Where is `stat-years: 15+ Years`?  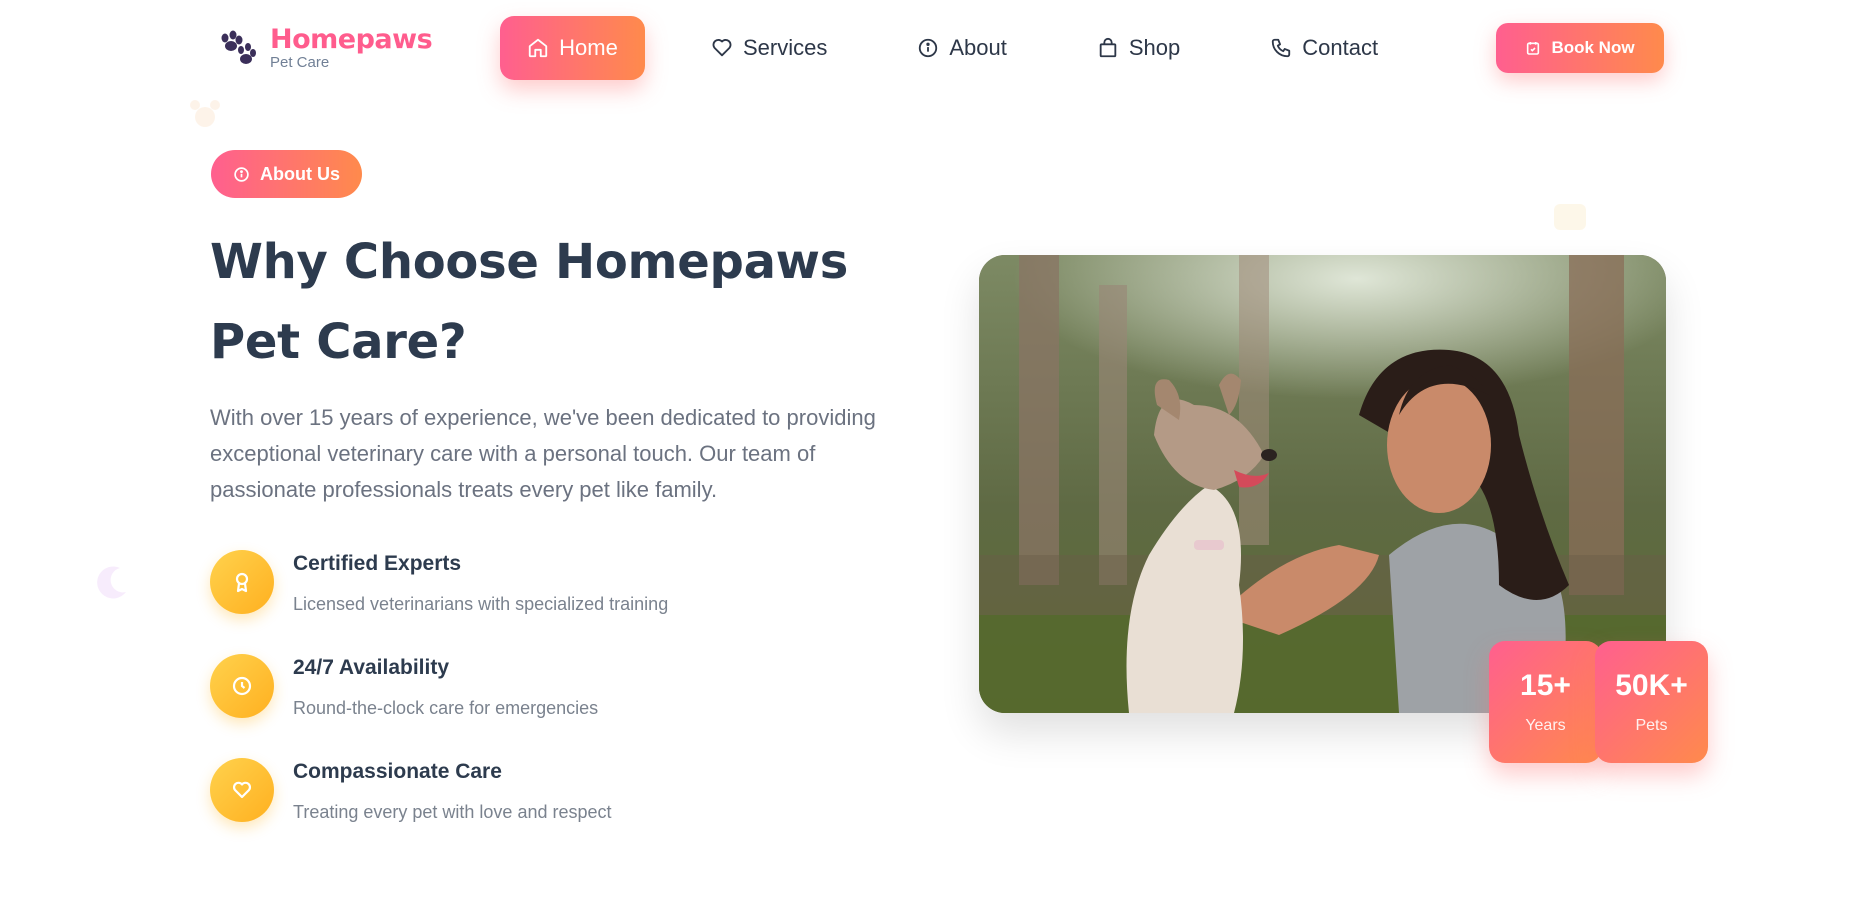 stat-years: 15+ Years is located at coordinates (1545, 702).